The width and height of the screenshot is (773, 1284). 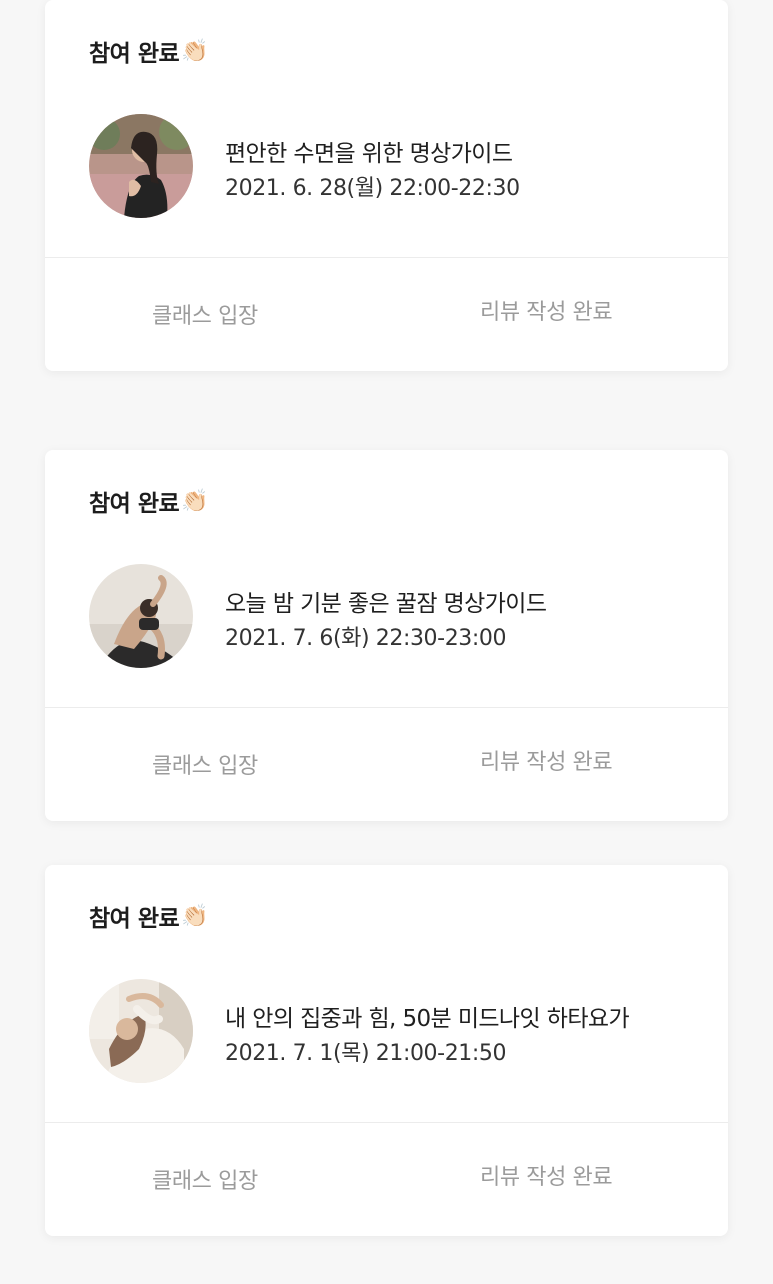 What do you see at coordinates (372, 188) in the screenshot?
I see `class-datetime: 2021. 6. 28(월) 22:00-22:30` at bounding box center [372, 188].